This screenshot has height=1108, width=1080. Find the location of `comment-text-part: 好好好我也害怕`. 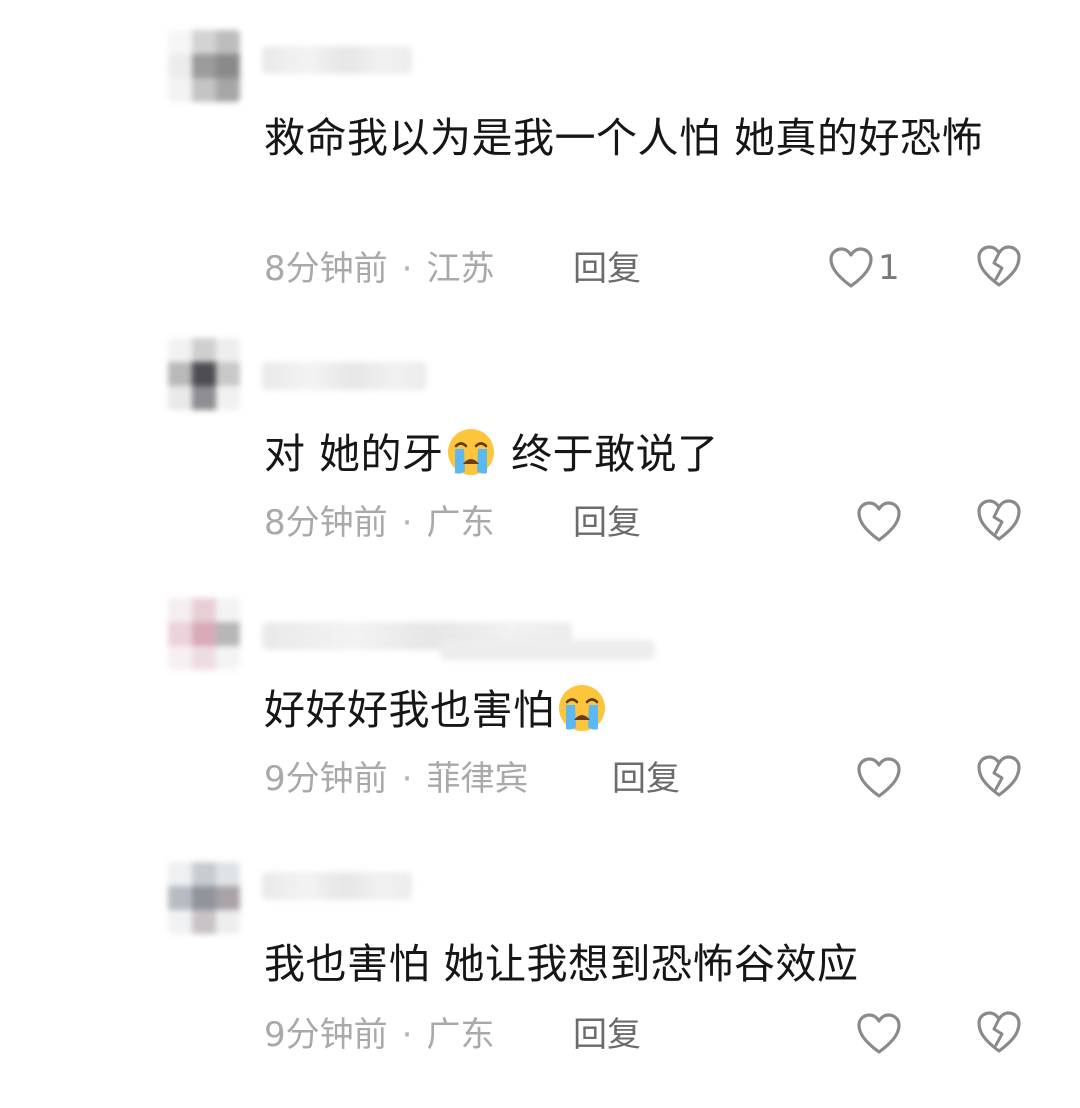

comment-text-part: 好好好我也害怕 is located at coordinates (409, 710).